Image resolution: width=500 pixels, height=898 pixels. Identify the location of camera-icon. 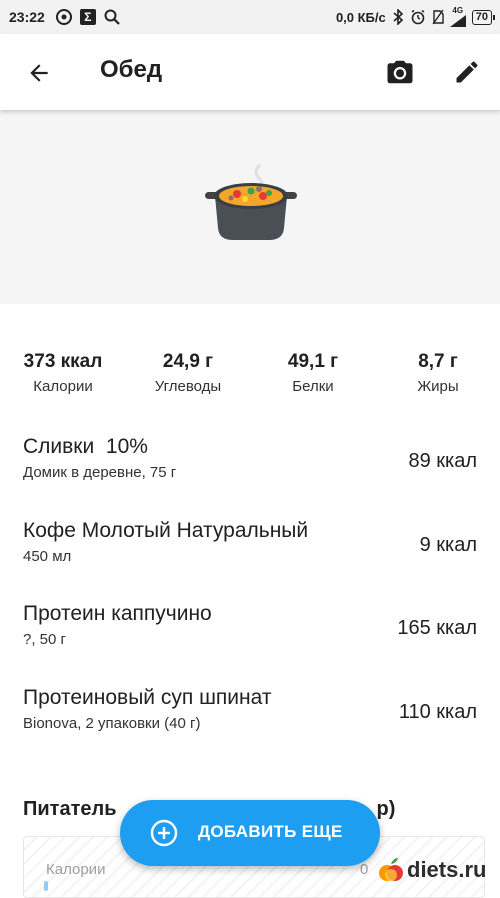
(400, 72).